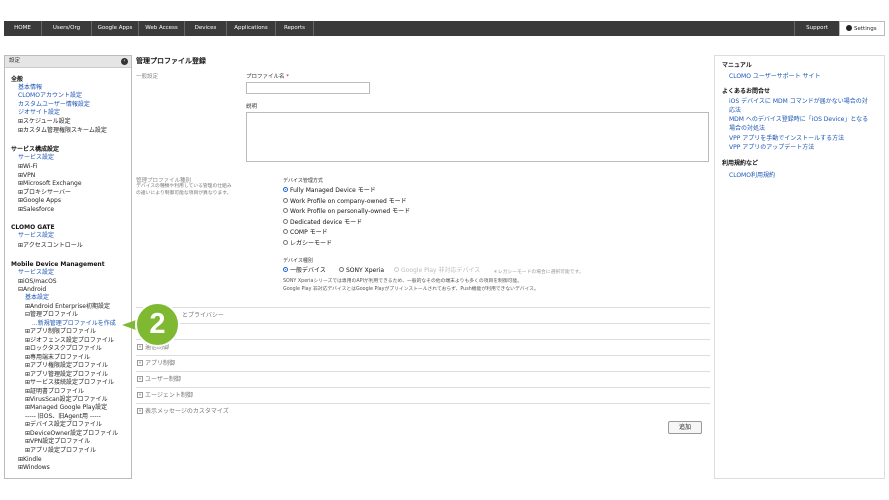 This screenshot has height=500, width=889. Describe the element at coordinates (26, 176) in the screenshot. I see `sidebar-item: ⊞VPN` at that location.